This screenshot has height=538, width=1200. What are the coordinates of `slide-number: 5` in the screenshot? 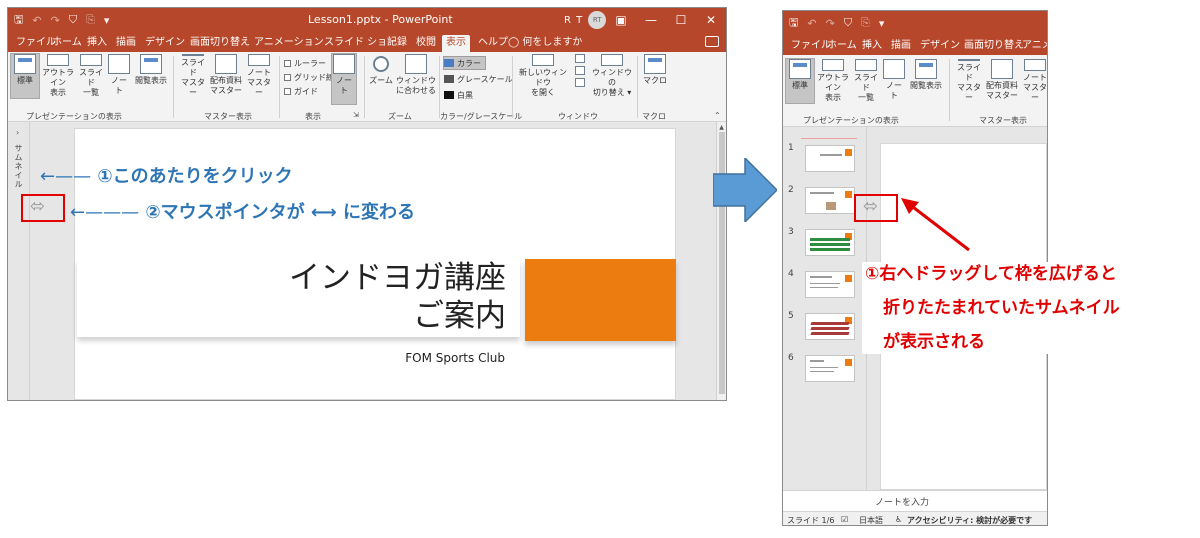 It's located at (791, 316).